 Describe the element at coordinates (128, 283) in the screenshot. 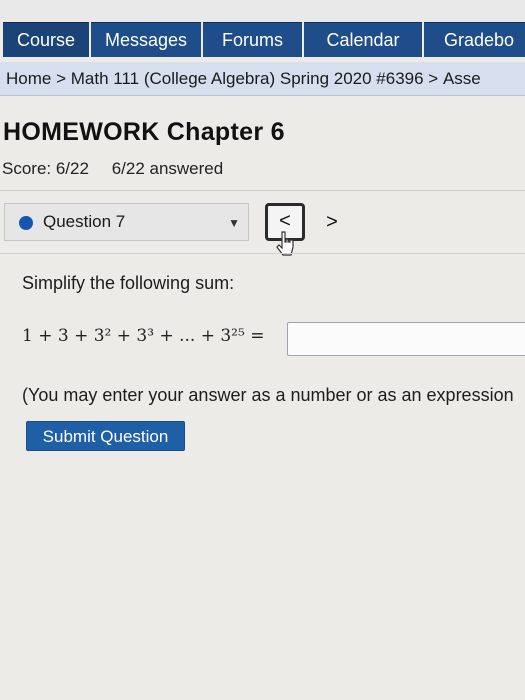

I see `question-prompt: Simplify the following sum:` at that location.